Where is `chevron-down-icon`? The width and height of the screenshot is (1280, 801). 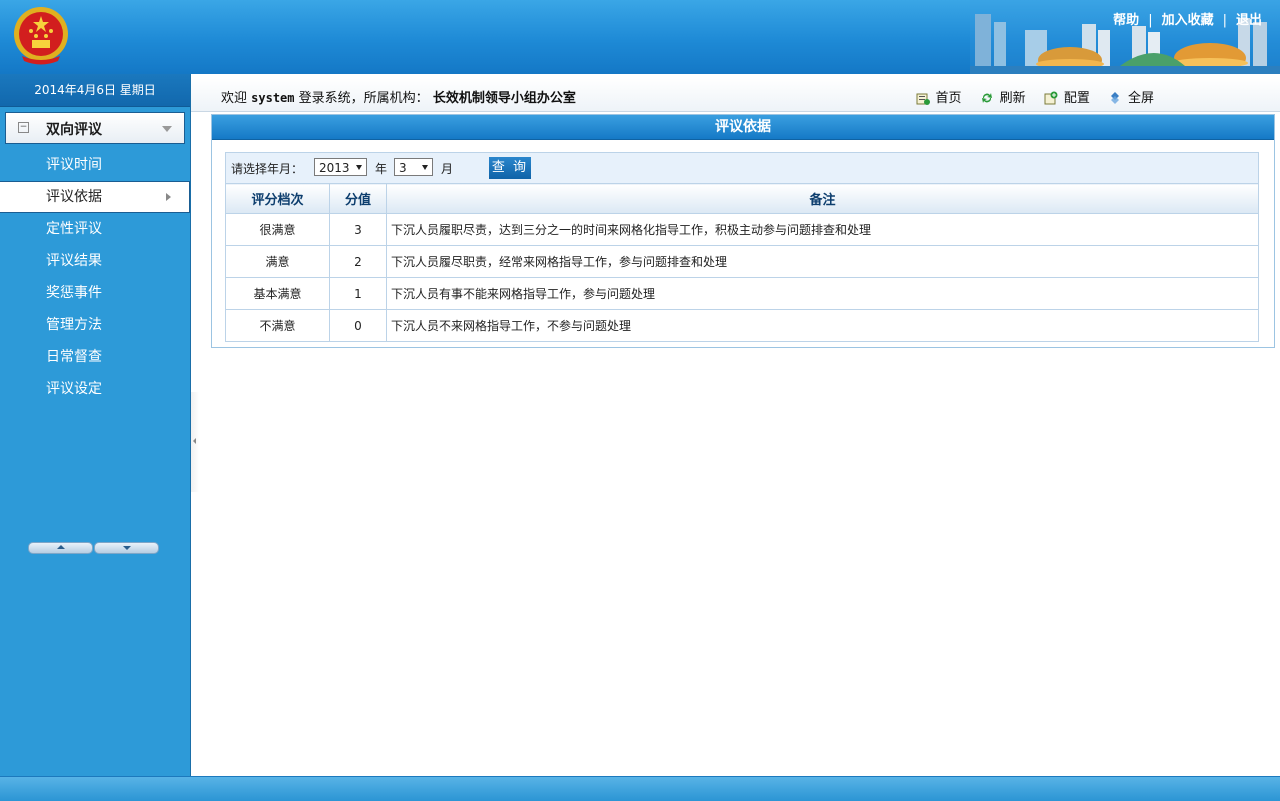
chevron-down-icon is located at coordinates (167, 129).